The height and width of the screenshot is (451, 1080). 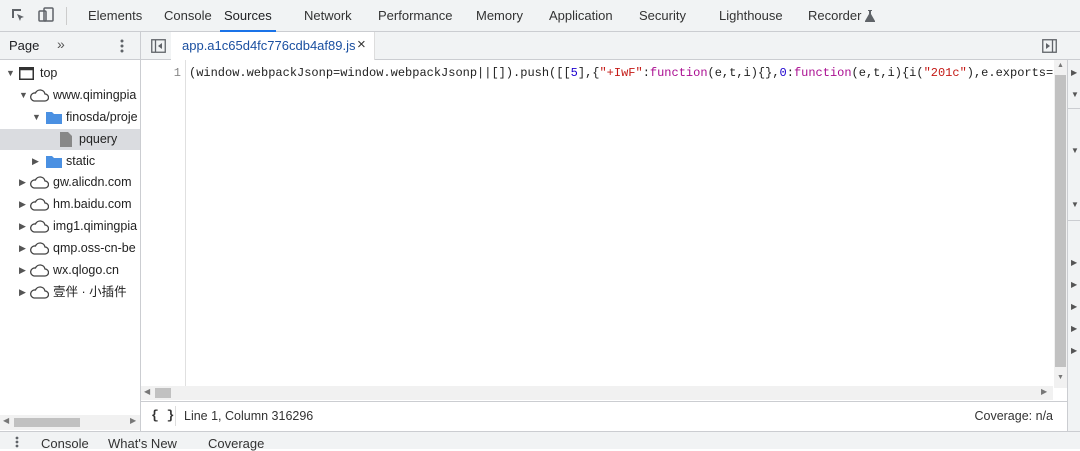 What do you see at coordinates (1074, 220) in the screenshot?
I see `section-divider` at bounding box center [1074, 220].